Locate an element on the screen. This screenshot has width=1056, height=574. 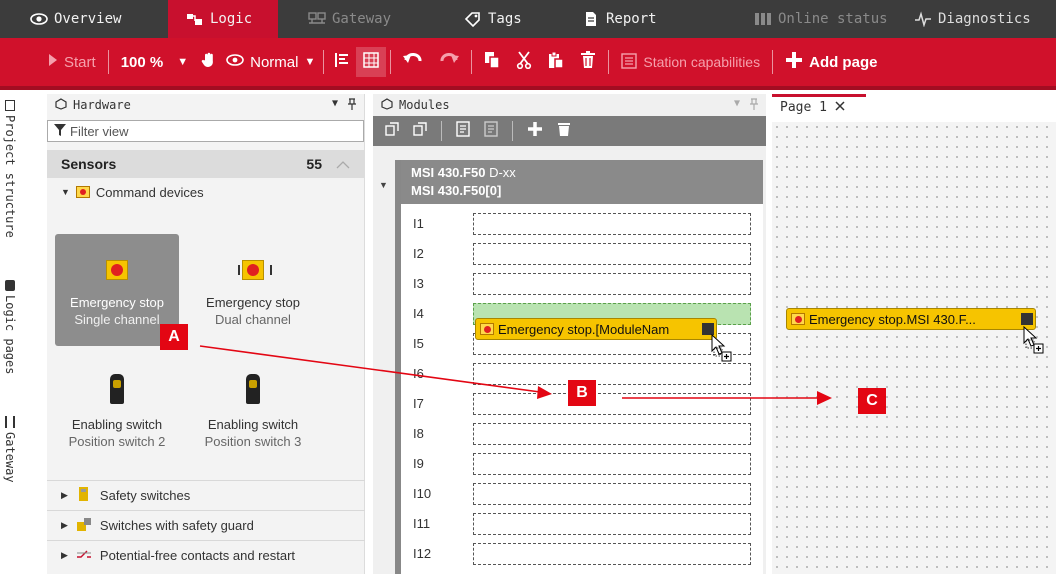
potential-free-contacts-category: ▶ Potential-free contacts and restart is located at coordinates (206, 555).